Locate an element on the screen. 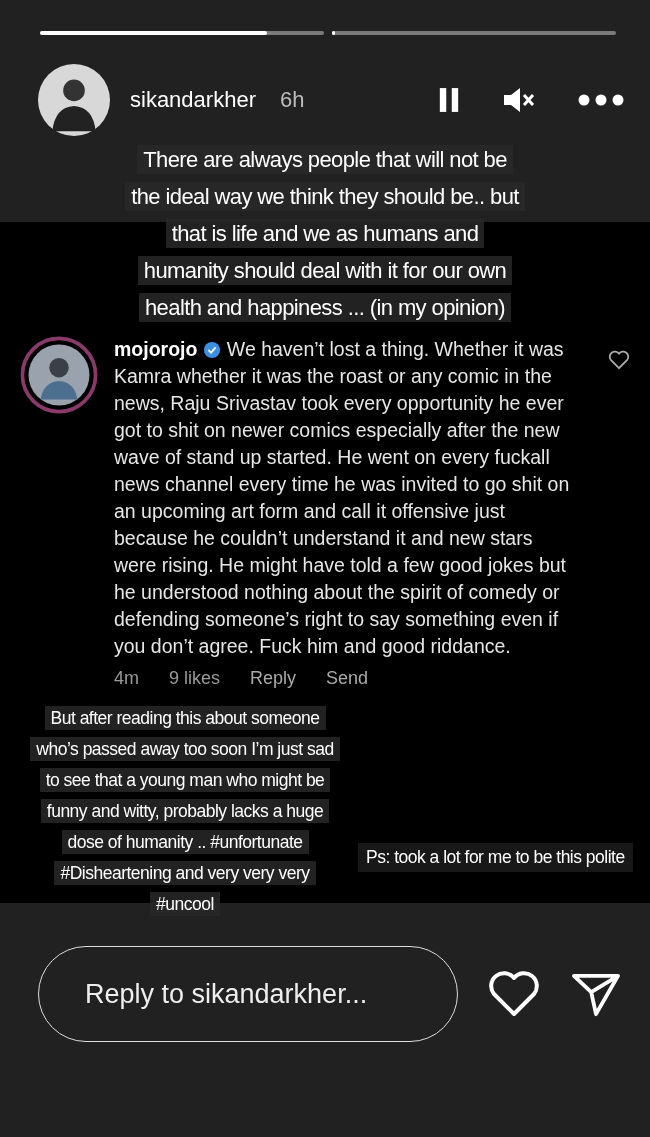 This screenshot has height=1137, width=650. like-icon is located at coordinates (619, 360).